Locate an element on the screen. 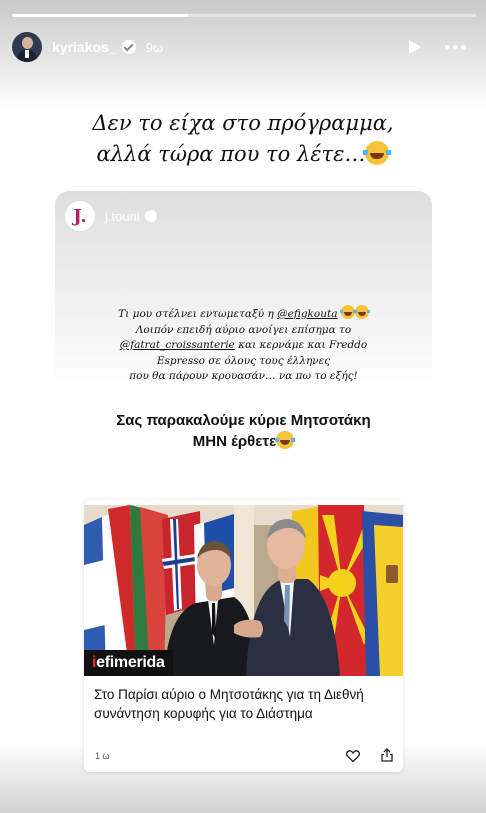  reshare-bold-line-2: ΜΗΝ έρθετε is located at coordinates (234, 441).